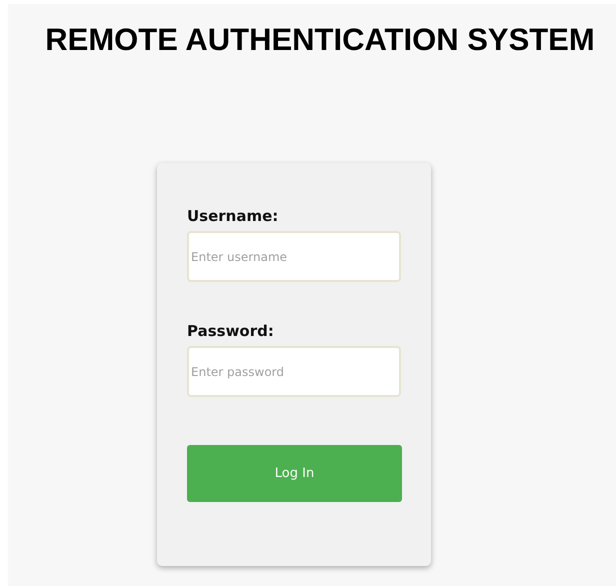 The image size is (616, 586). Describe the element at coordinates (294, 473) in the screenshot. I see `login-button: Log In` at that location.